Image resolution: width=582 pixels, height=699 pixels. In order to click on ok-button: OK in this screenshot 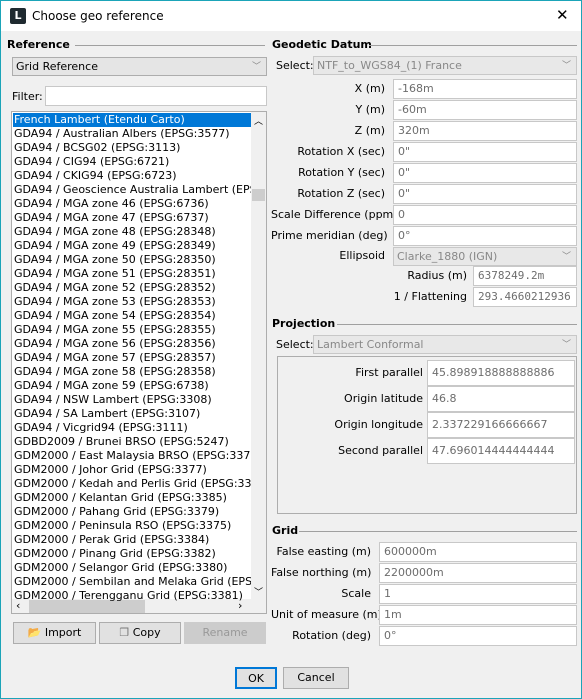, I will do `click(256, 678)`.